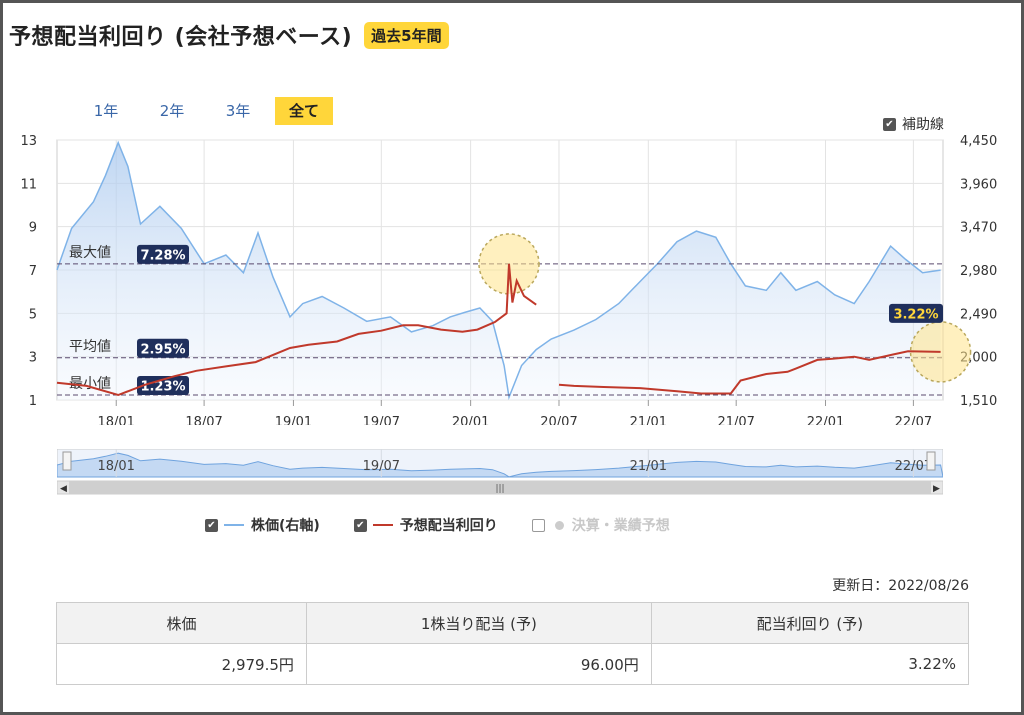 The image size is (1024, 715). What do you see at coordinates (90, 347) in the screenshot?
I see `reference-line-label: 平均値` at bounding box center [90, 347].